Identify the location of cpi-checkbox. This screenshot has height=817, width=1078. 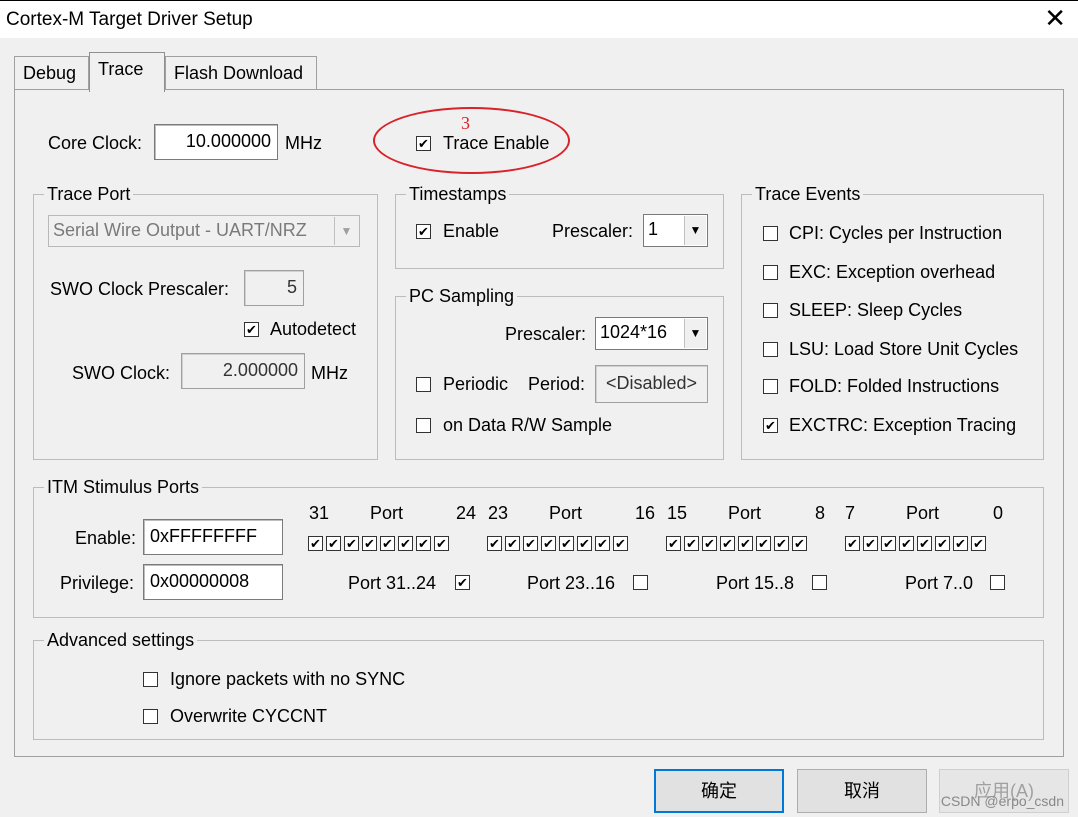
(770, 233).